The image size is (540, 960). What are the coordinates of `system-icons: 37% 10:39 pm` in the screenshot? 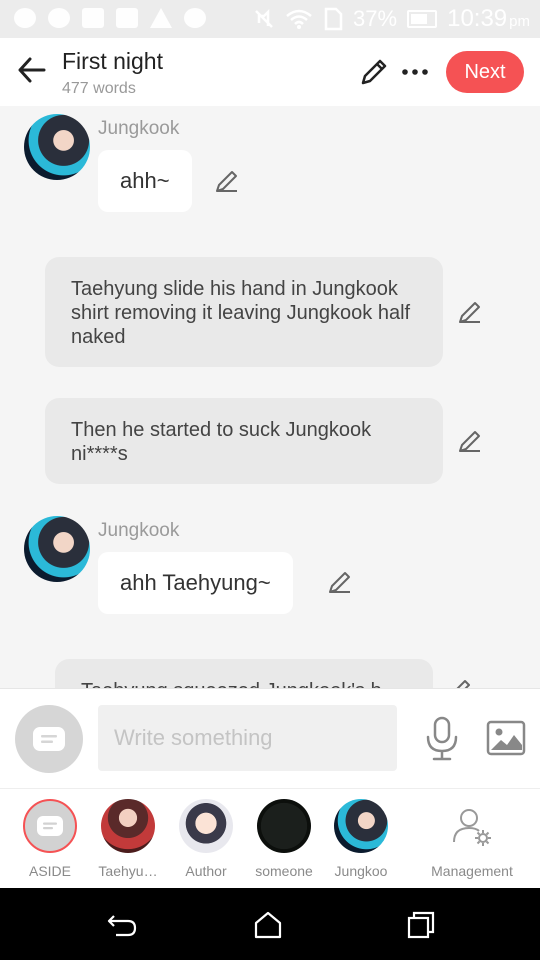 It's located at (391, 19).